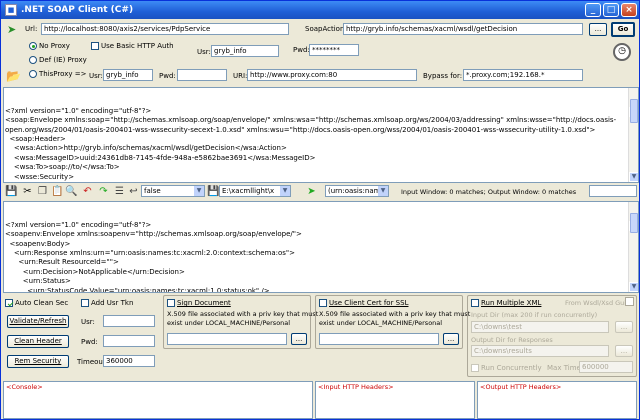 The image size is (640, 420). I want to click on option-combo: false ▼, so click(173, 191).